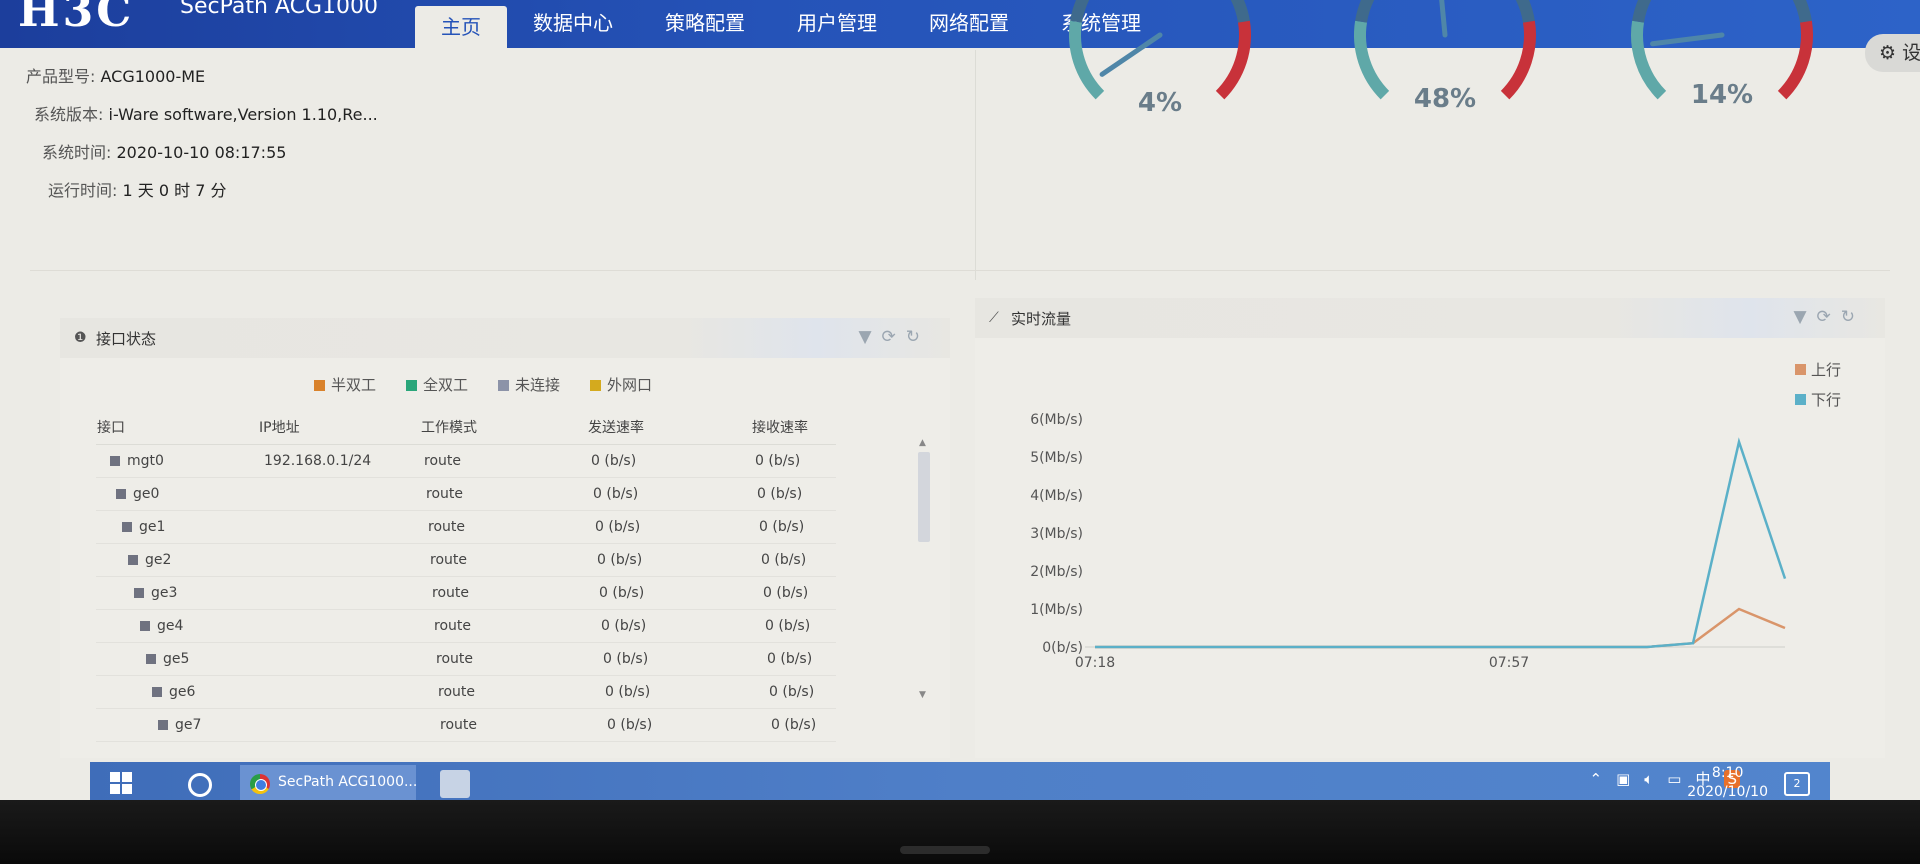 This screenshot has height=864, width=1920. What do you see at coordinates (994, 318) in the screenshot?
I see `line-chart-icon: ⟋` at bounding box center [994, 318].